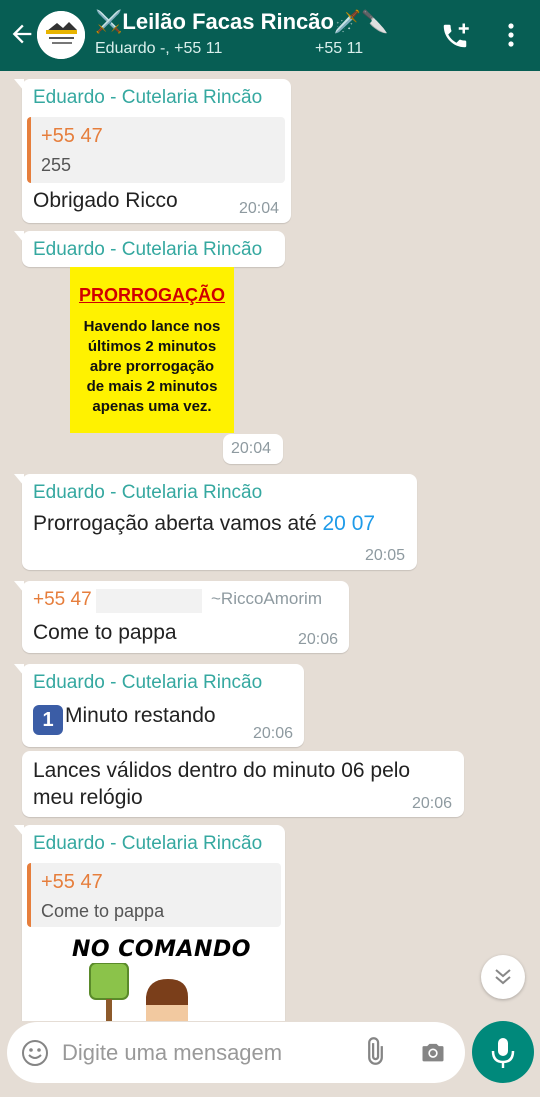 This screenshot has width=540, height=1097. I want to click on message-input, so click(207, 1053).